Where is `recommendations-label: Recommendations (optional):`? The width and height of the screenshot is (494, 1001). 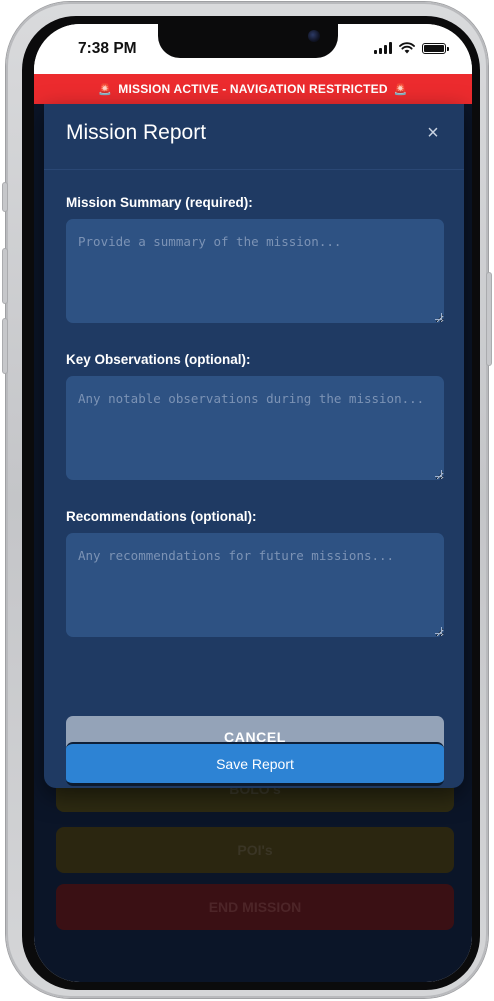 recommendations-label: Recommendations (optional): is located at coordinates (161, 516).